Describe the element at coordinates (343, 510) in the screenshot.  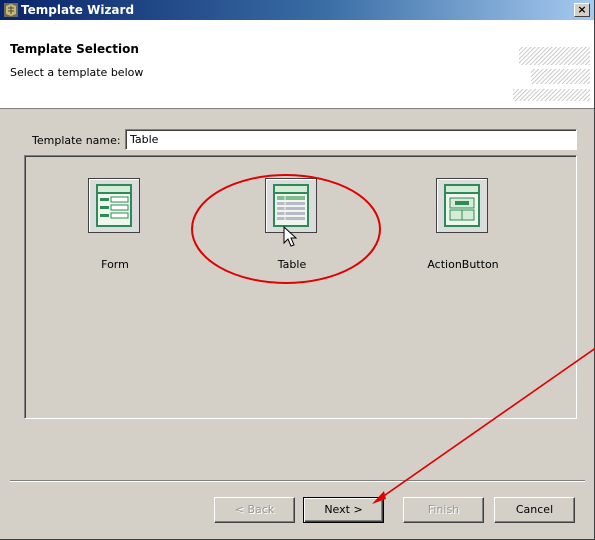
I see `next-button: Next >` at that location.